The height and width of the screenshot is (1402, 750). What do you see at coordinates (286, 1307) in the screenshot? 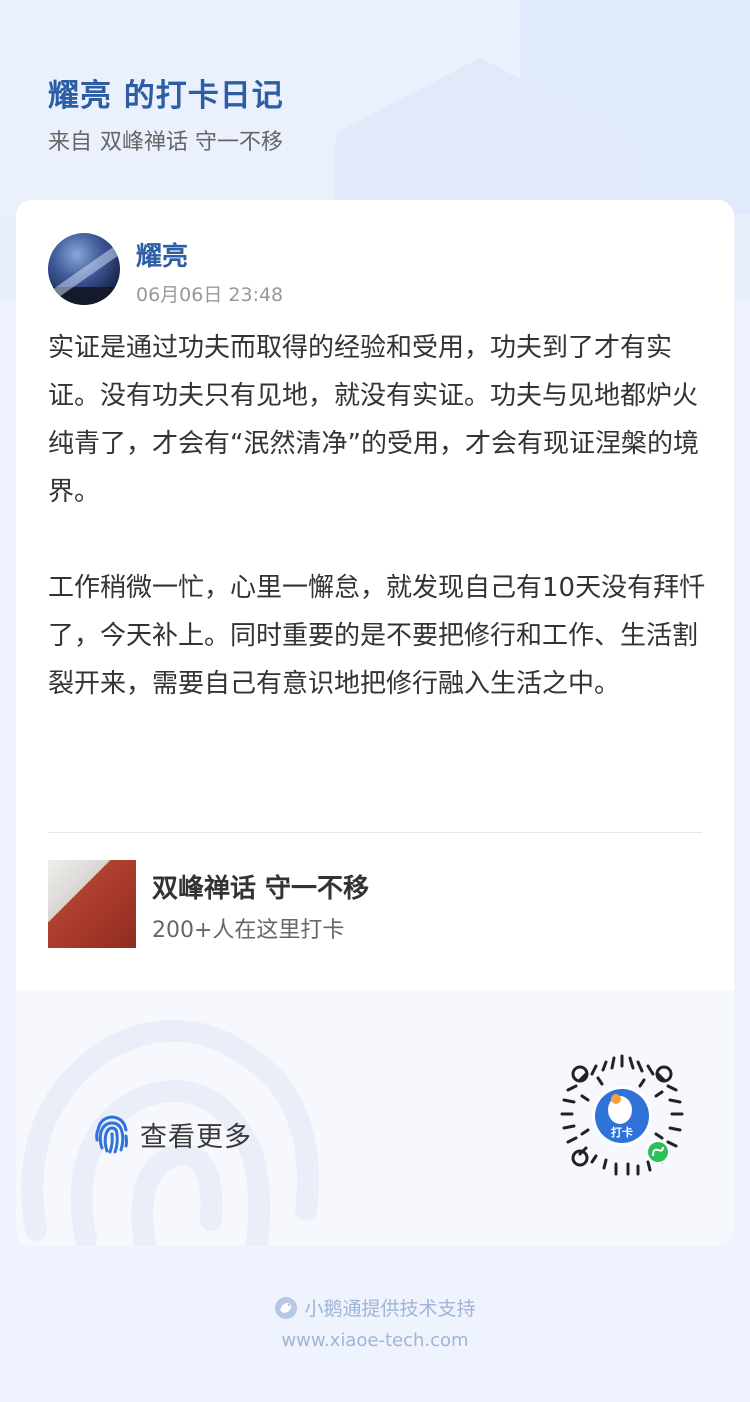
I see `xiaoe-logo-icon` at bounding box center [286, 1307].